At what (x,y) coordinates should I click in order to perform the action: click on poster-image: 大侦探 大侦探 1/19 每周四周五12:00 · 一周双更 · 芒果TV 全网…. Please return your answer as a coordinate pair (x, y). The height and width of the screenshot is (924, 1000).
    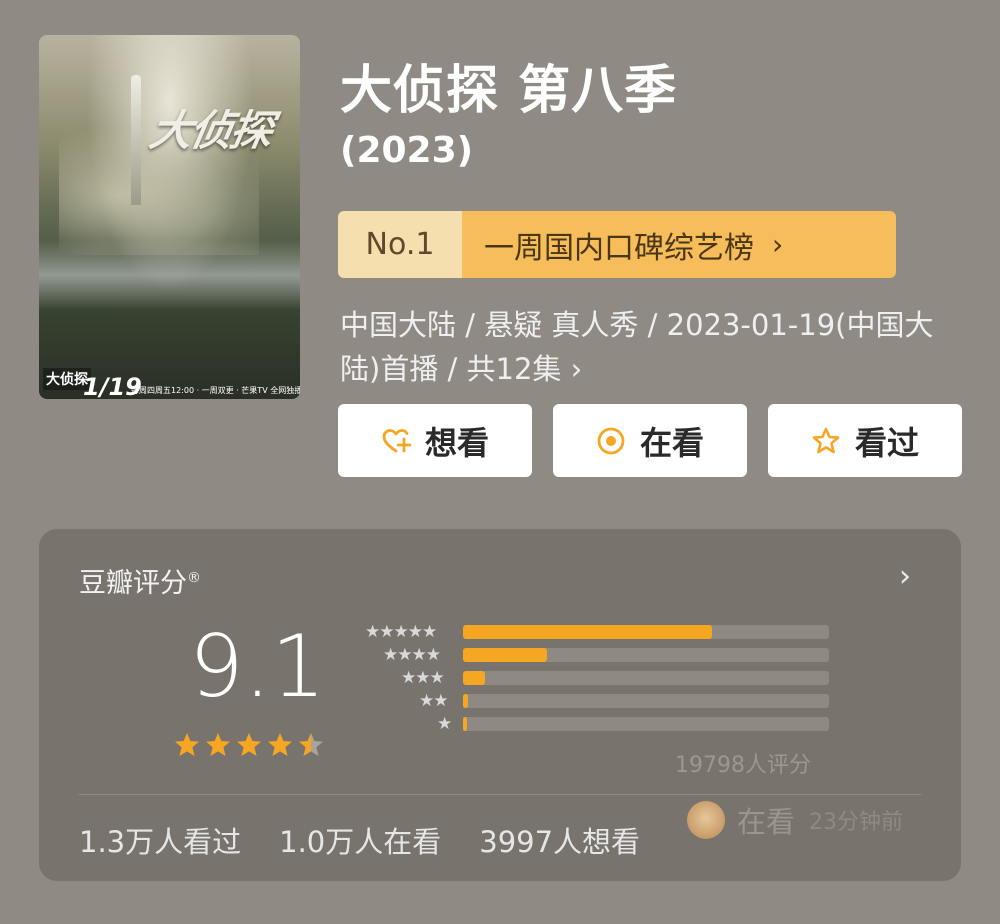
    Looking at the image, I should click on (169, 217).